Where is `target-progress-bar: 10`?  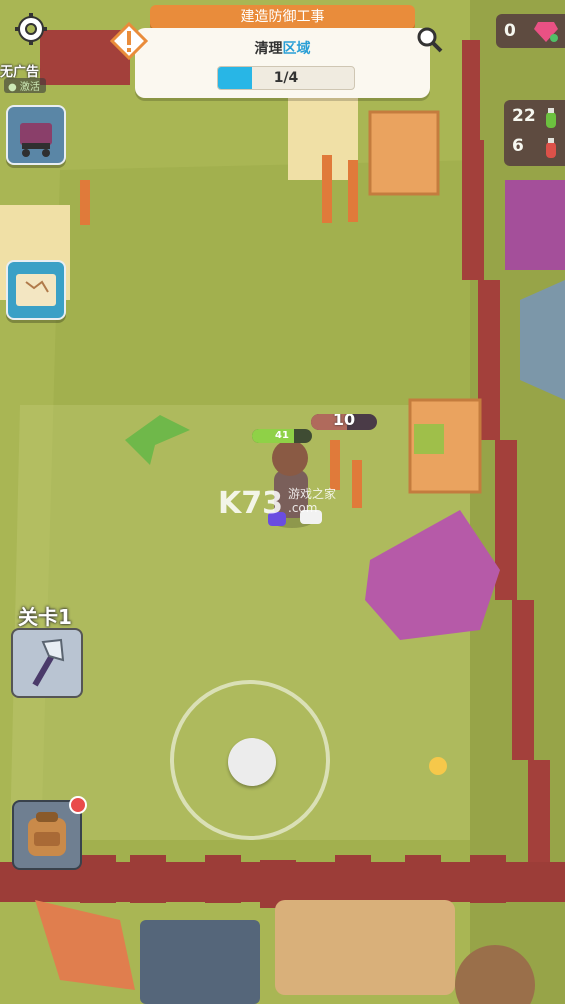 target-progress-bar: 10 is located at coordinates (344, 422).